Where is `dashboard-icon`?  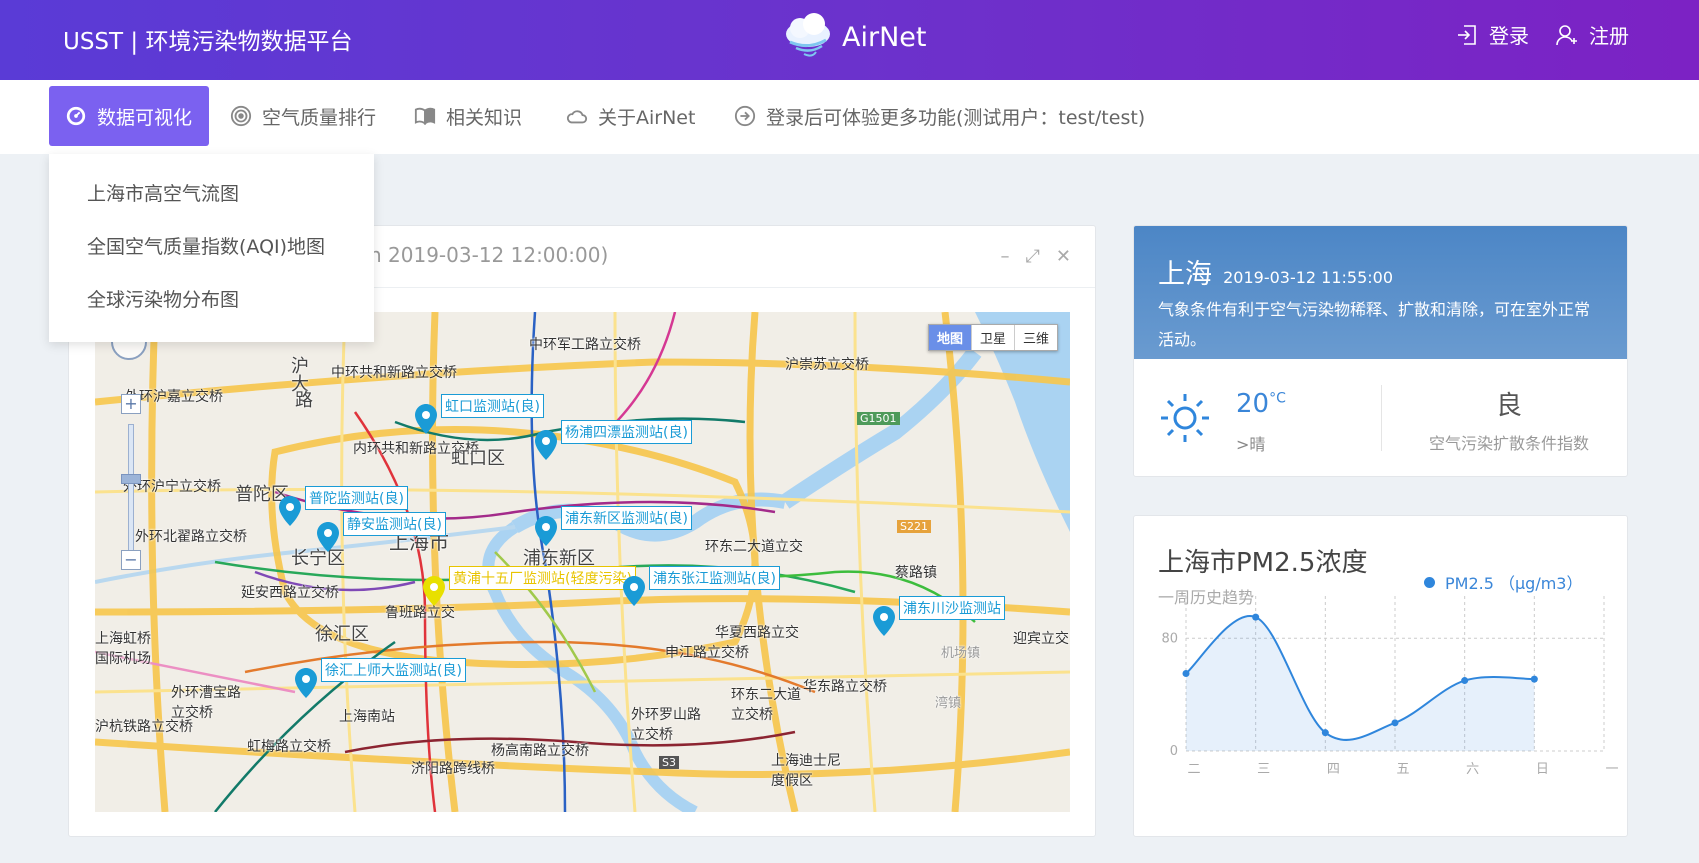 dashboard-icon is located at coordinates (76, 116).